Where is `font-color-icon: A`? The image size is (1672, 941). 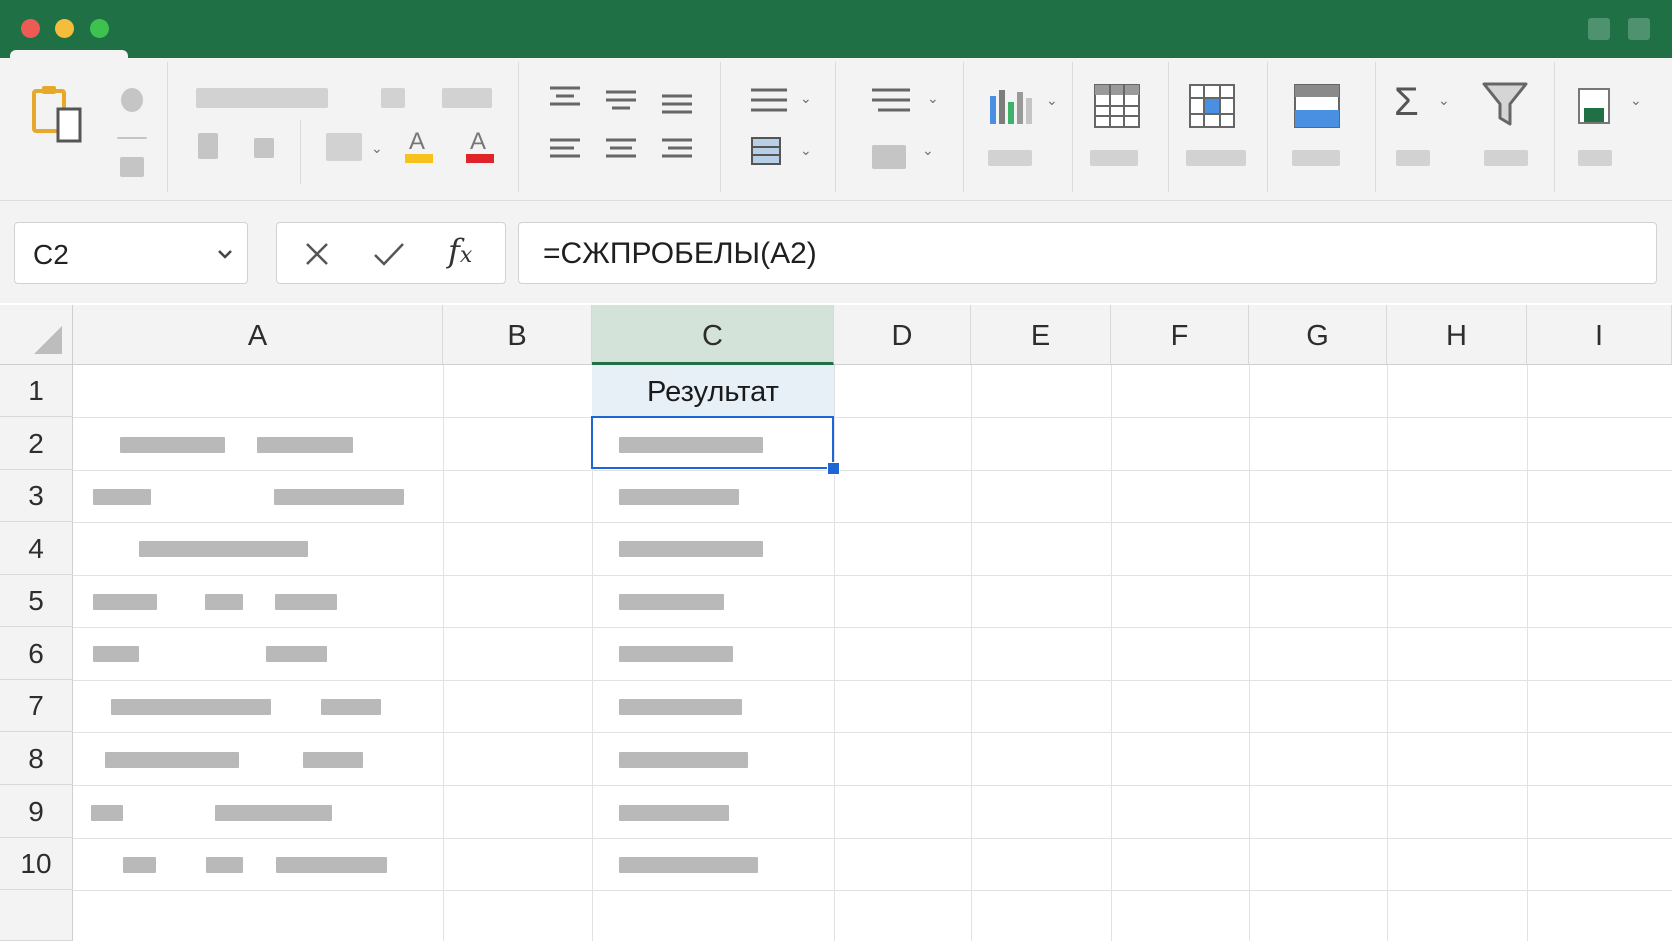
font-color-icon: A is located at coordinates (480, 146).